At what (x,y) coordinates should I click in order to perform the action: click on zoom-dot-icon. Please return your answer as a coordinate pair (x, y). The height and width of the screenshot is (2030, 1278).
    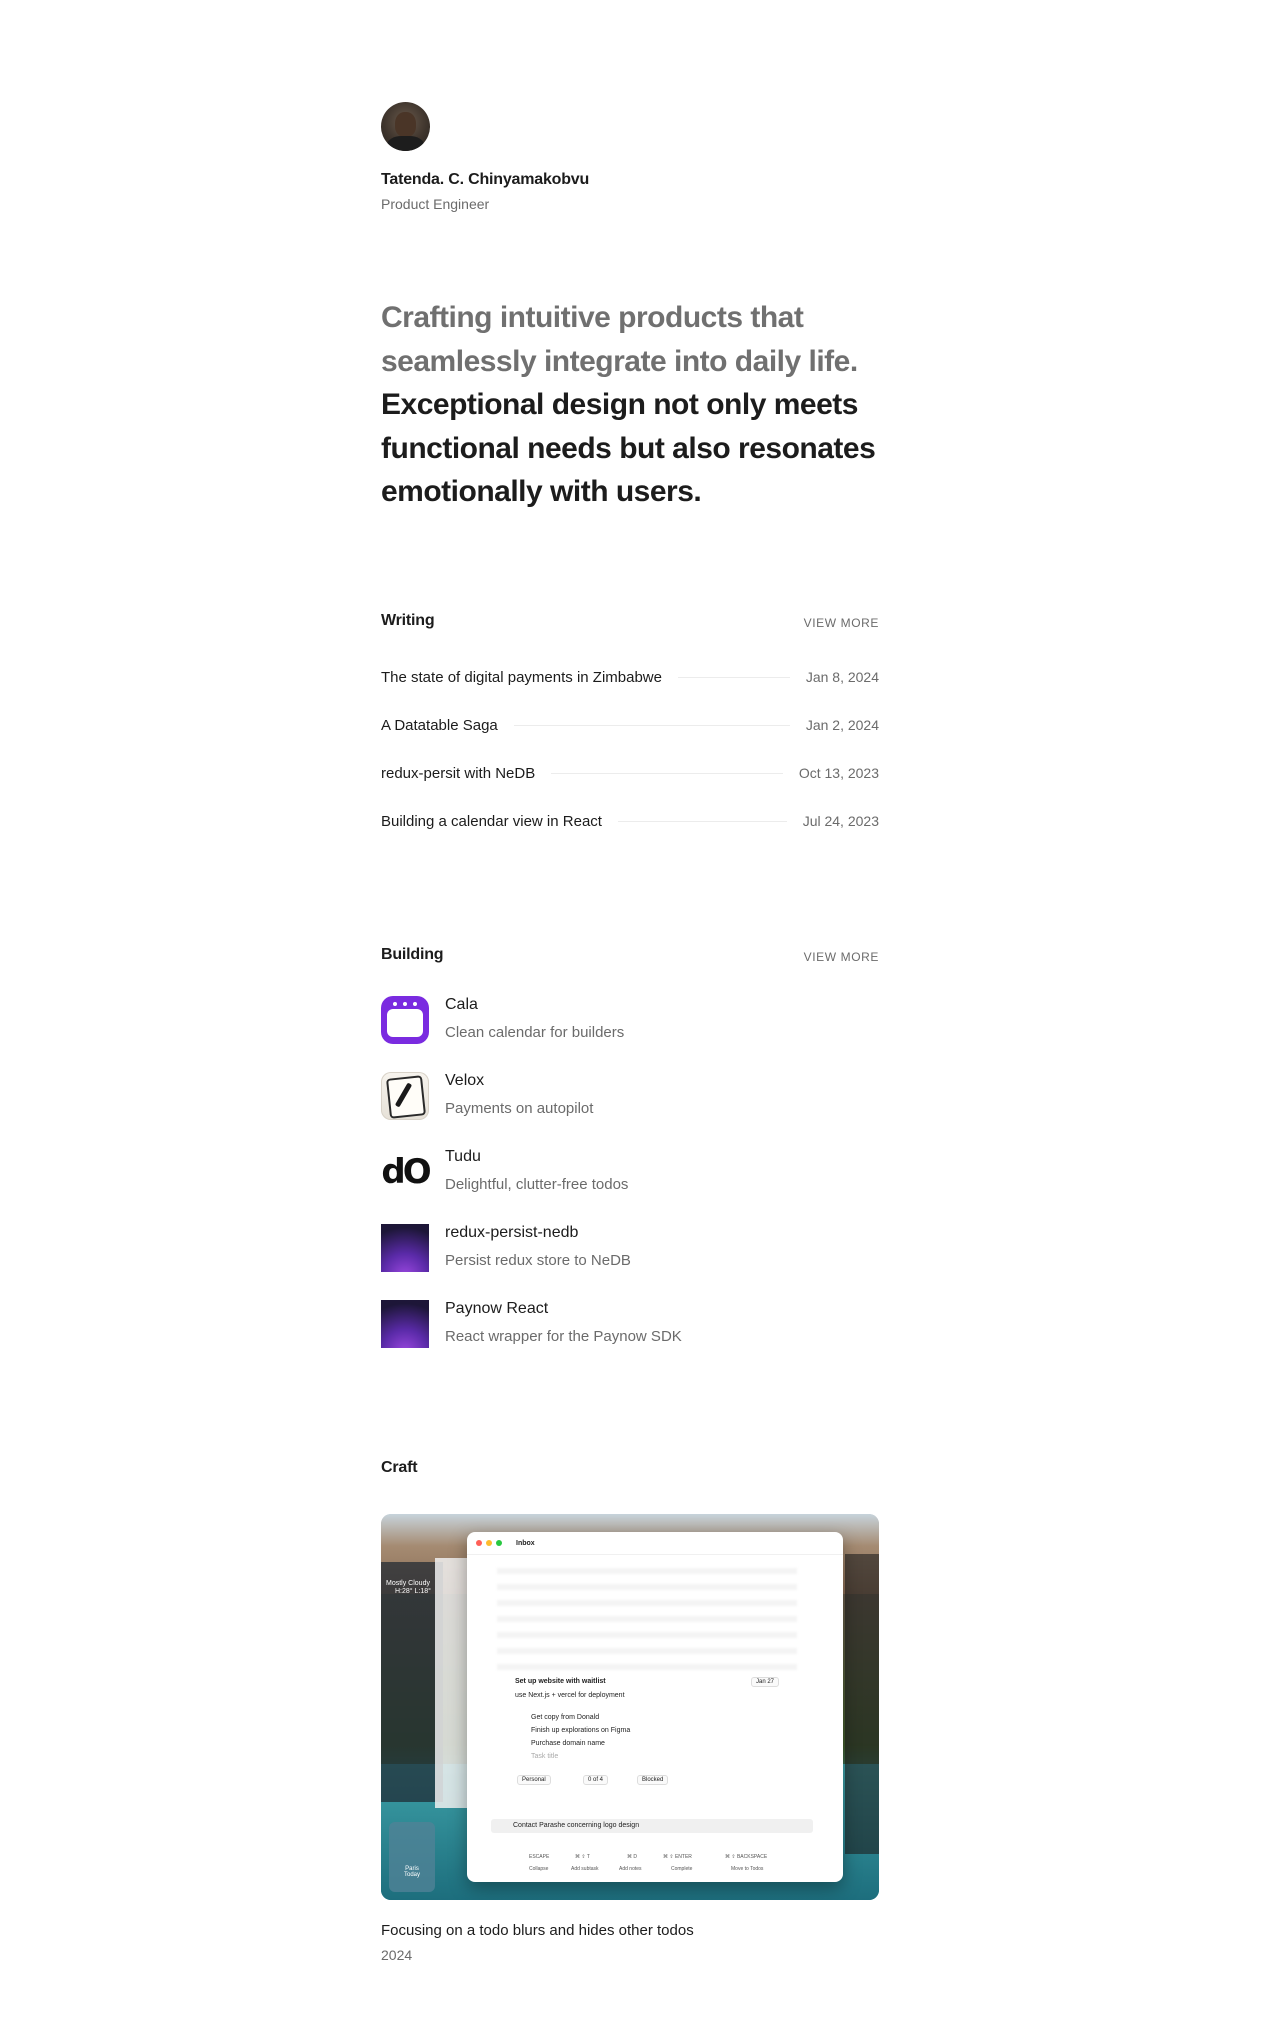
    Looking at the image, I should click on (499, 1543).